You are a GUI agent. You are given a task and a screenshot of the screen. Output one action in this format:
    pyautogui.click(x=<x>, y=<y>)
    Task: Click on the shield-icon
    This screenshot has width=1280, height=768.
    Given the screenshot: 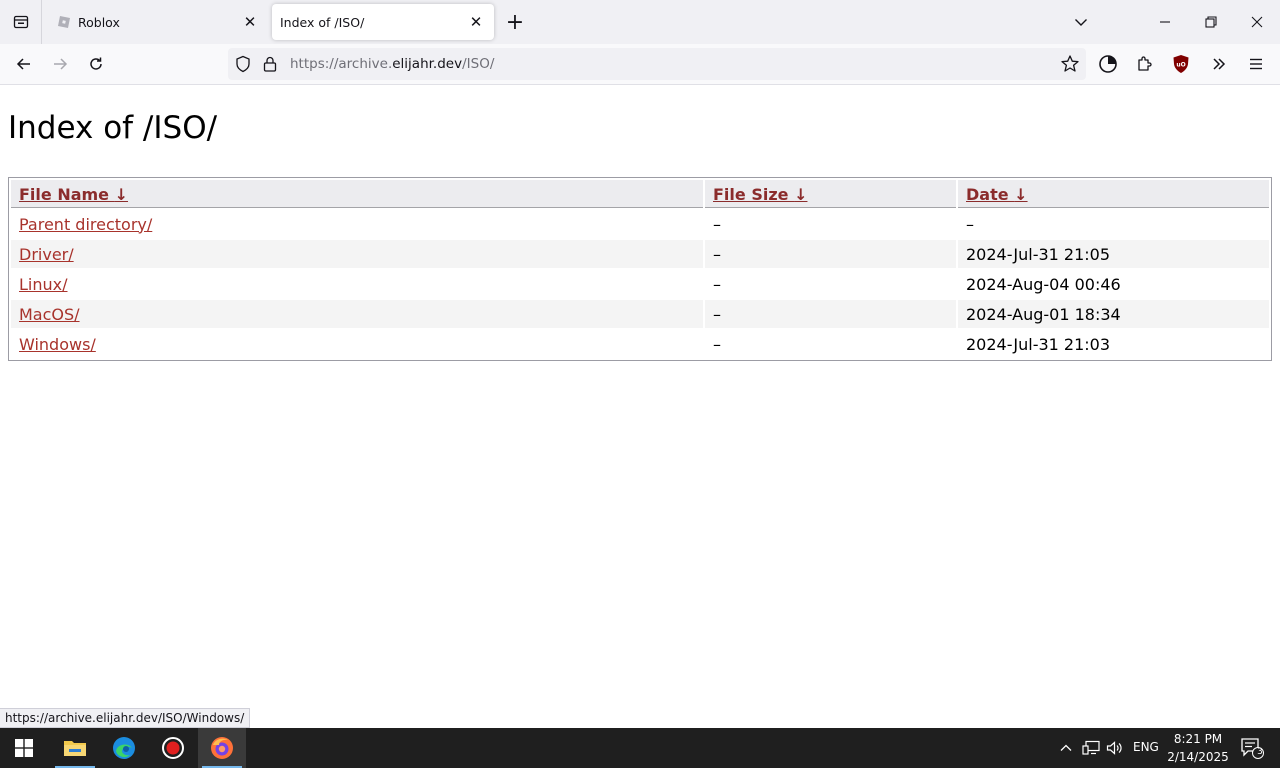 What is the action you would take?
    pyautogui.click(x=243, y=64)
    